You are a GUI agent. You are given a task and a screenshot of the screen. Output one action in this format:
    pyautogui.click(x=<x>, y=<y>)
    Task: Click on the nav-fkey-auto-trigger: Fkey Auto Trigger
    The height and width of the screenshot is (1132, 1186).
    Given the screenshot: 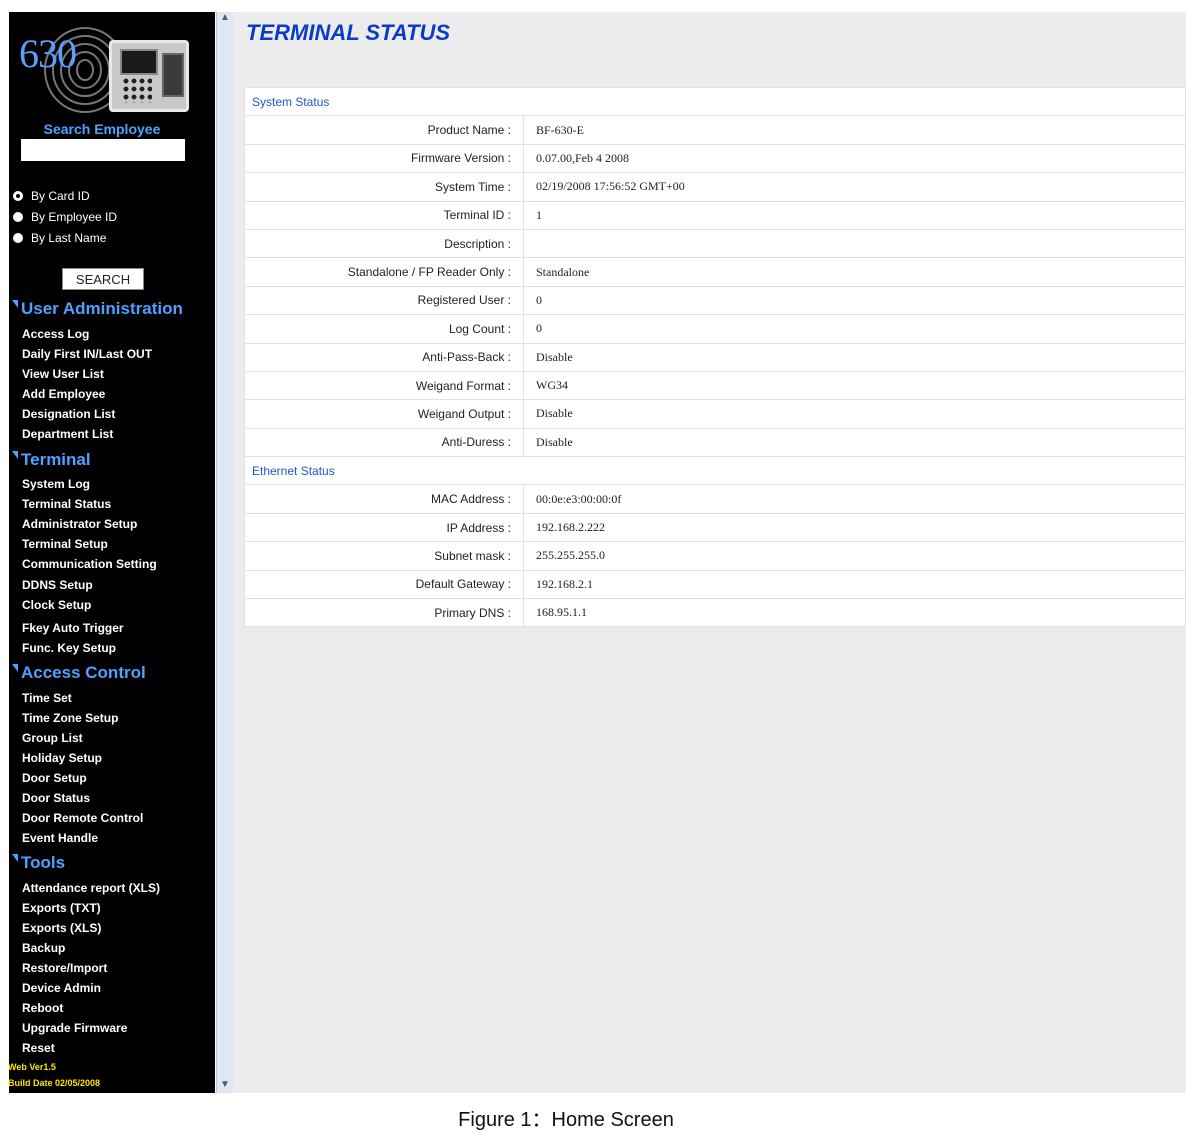 What is the action you would take?
    pyautogui.click(x=73, y=628)
    